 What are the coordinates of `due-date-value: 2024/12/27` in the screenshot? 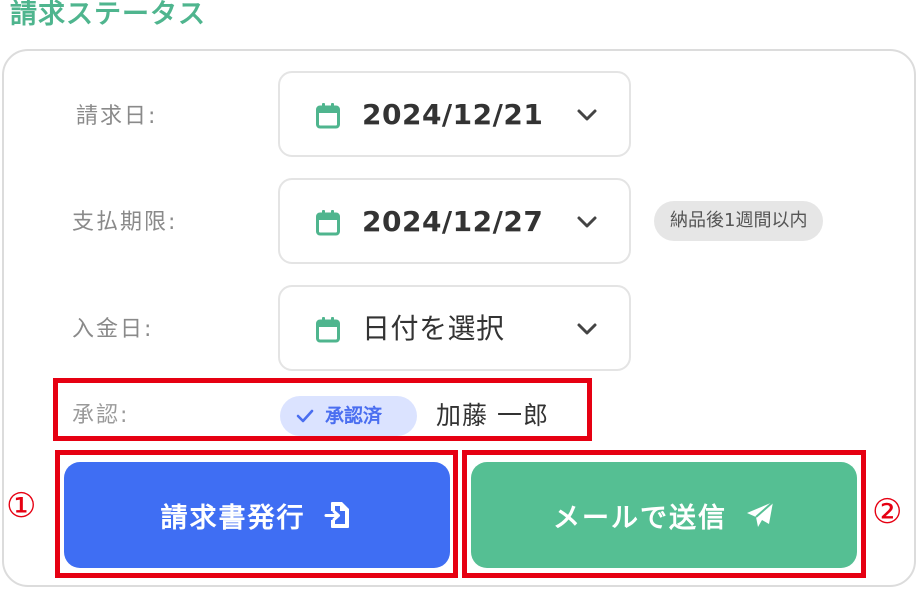 It's located at (453, 221).